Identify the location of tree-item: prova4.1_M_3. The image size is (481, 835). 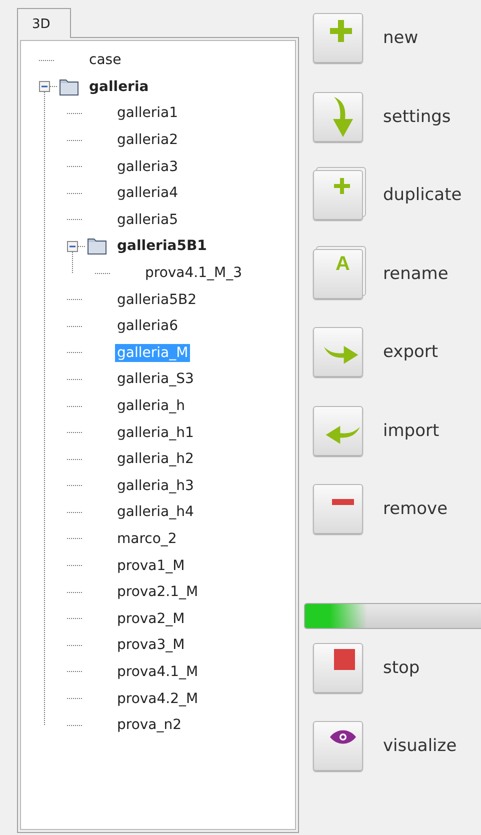
(193, 273).